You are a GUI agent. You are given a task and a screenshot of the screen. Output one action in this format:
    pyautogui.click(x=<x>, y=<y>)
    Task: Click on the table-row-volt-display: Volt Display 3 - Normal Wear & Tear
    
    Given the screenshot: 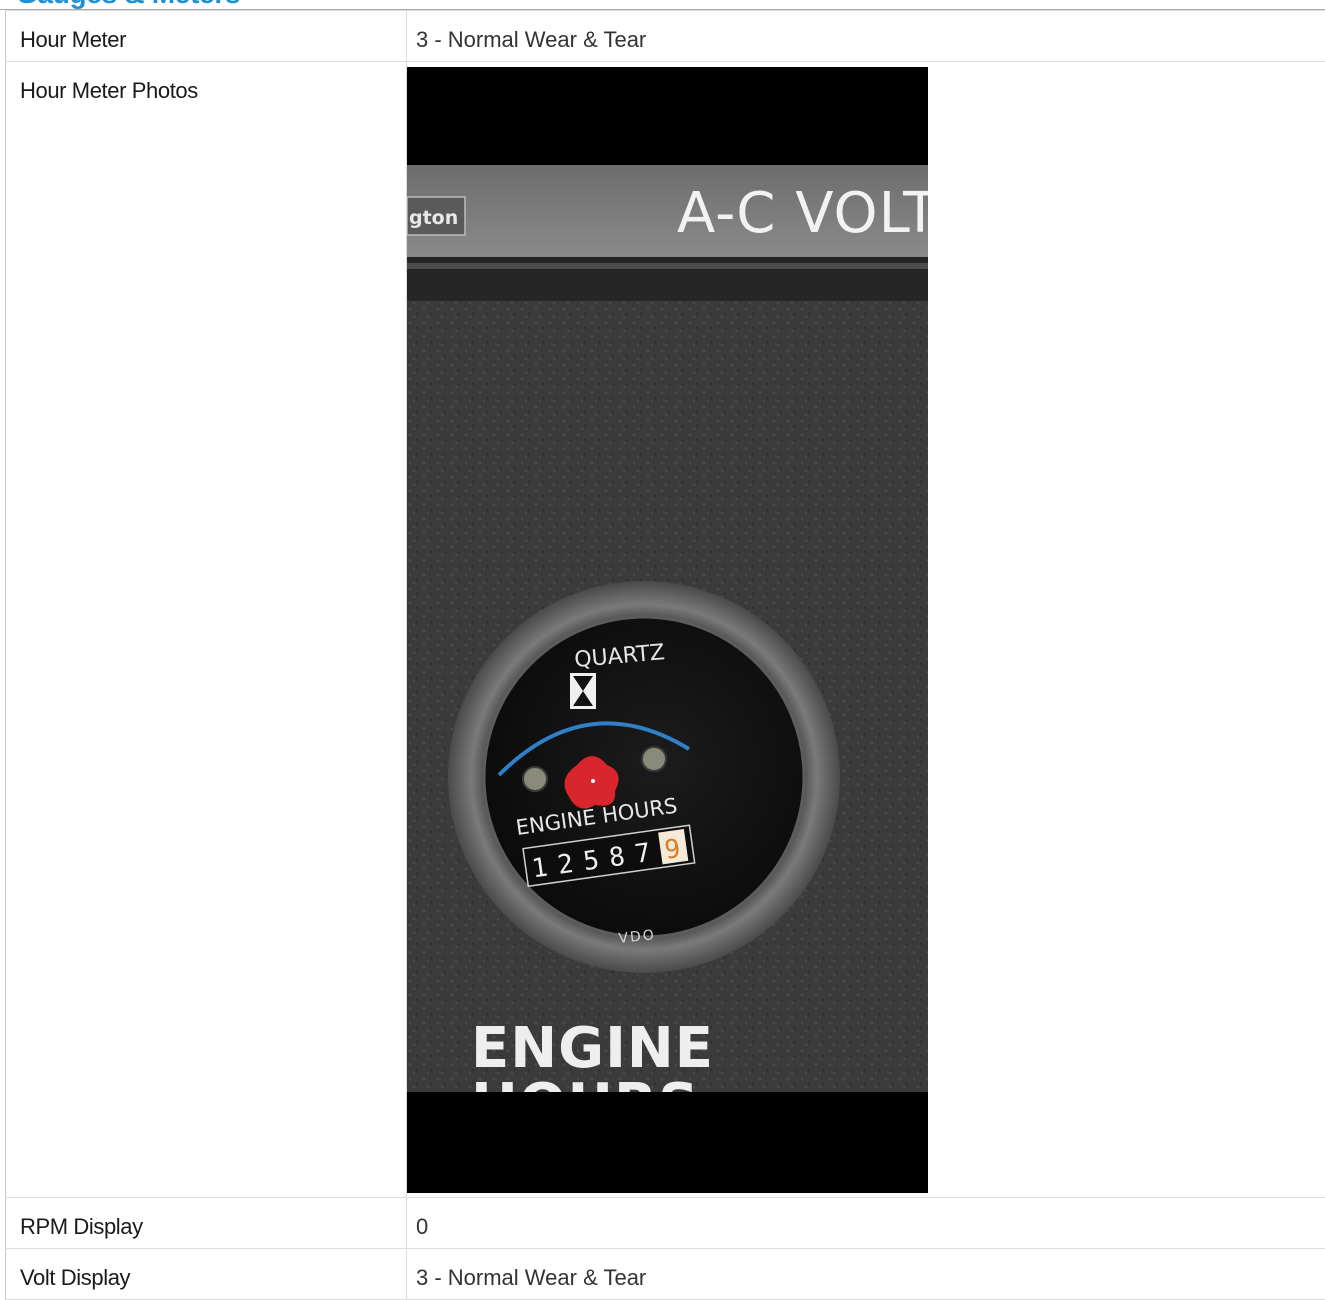 What is the action you would take?
    pyautogui.click(x=665, y=1274)
    